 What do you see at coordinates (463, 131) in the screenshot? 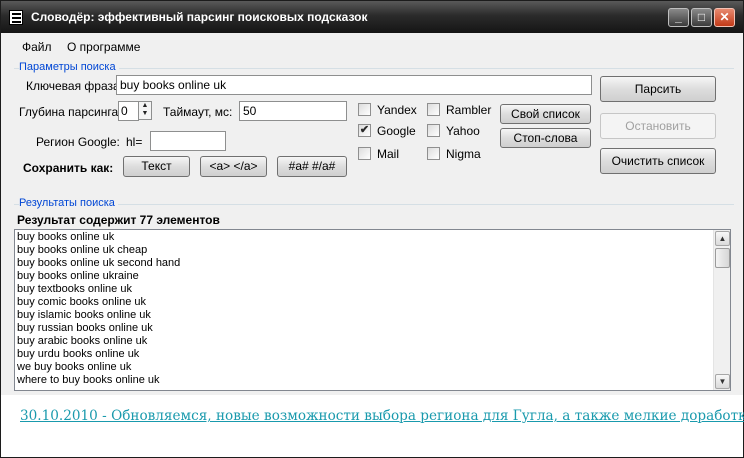
I see `engine-label-yahoo: Yahoo` at bounding box center [463, 131].